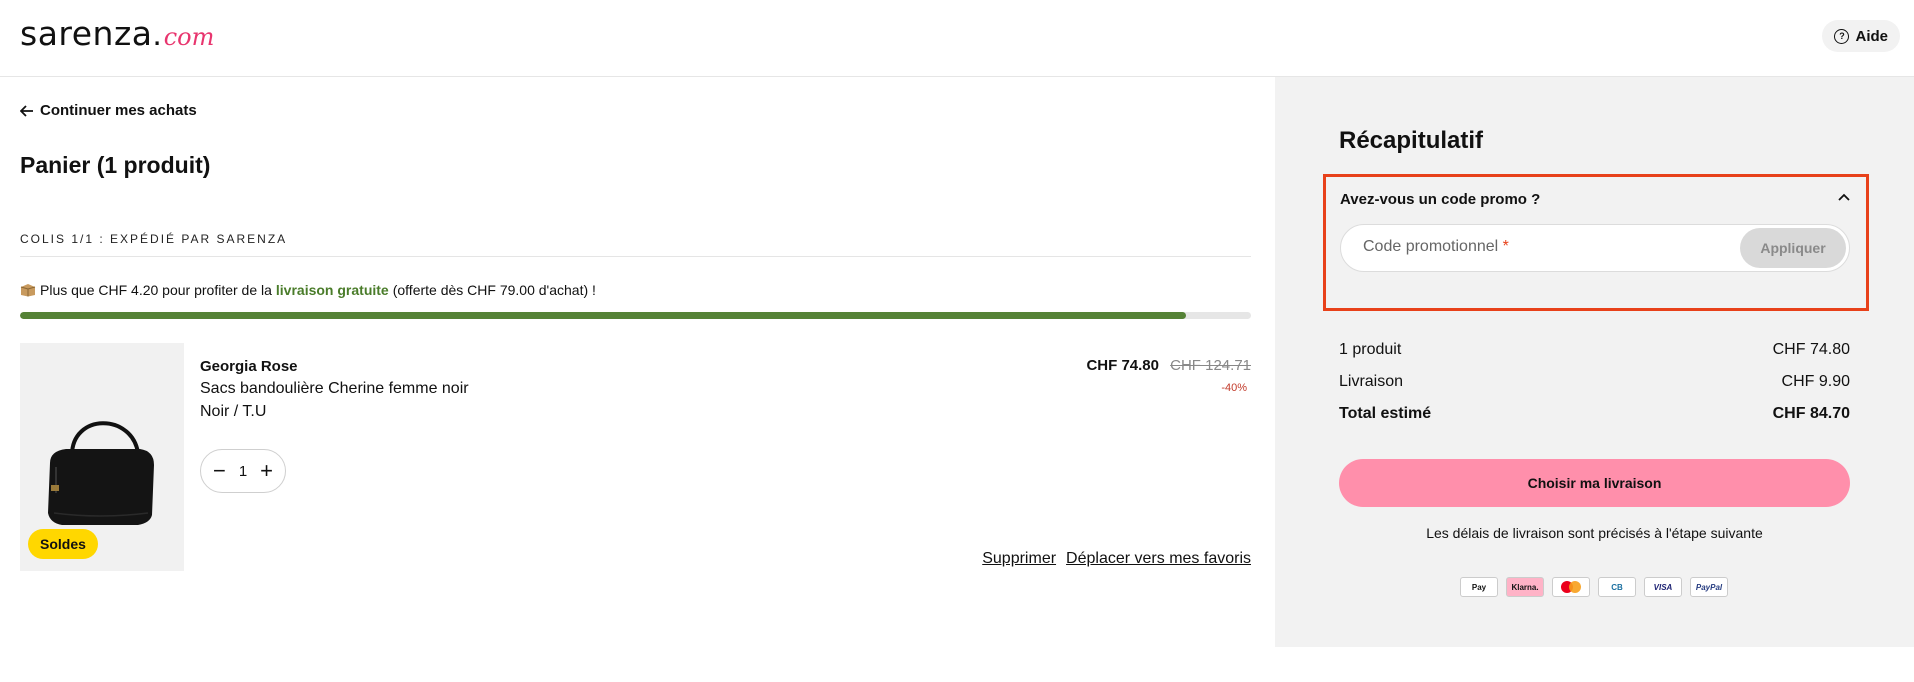  I want to click on mastercard-icon, so click(1571, 587).